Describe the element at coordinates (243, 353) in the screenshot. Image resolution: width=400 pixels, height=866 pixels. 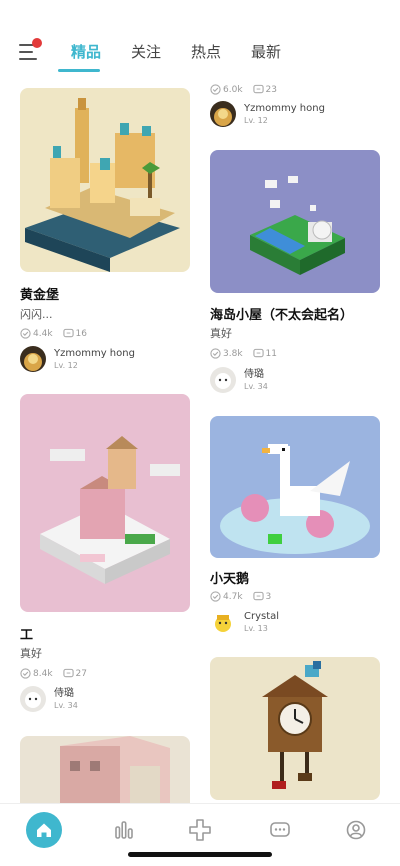
I see `post-stats: 3.8k 11` at that location.